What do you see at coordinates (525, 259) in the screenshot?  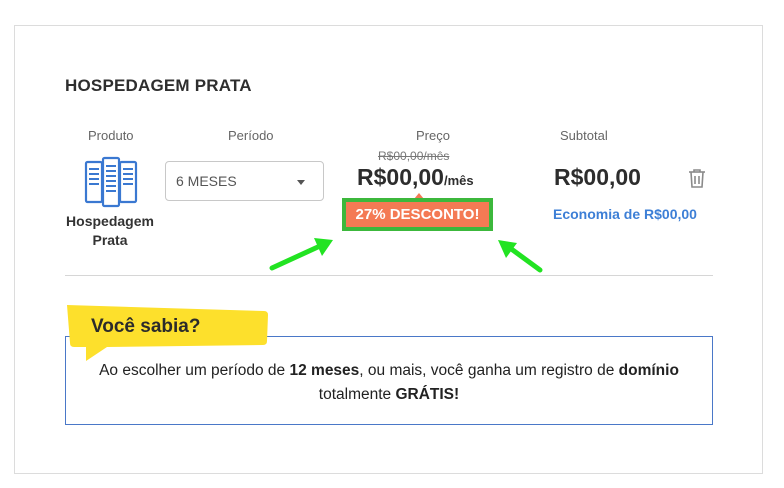 I see `arrow-right-icon` at bounding box center [525, 259].